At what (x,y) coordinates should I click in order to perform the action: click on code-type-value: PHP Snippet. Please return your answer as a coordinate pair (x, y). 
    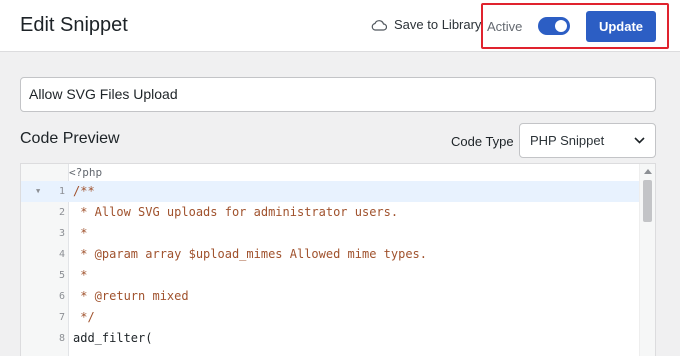
    Looking at the image, I should click on (567, 140).